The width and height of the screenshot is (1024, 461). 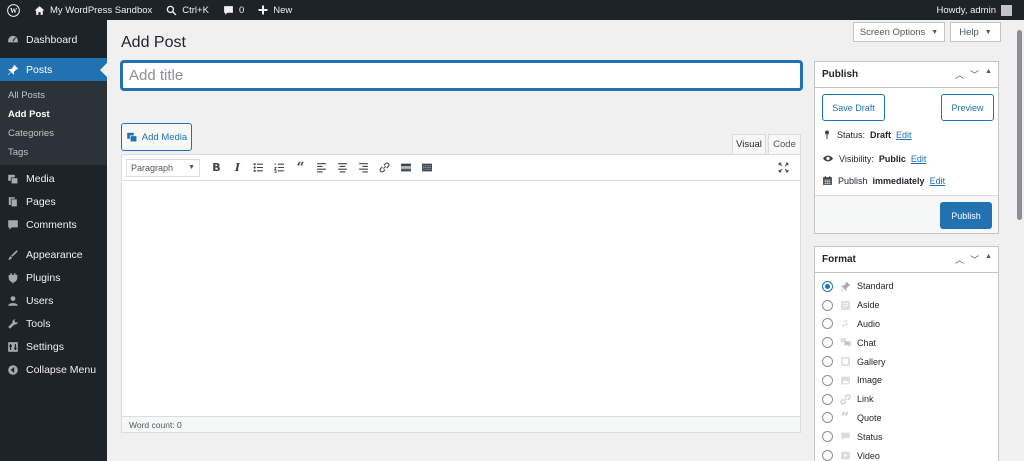 What do you see at coordinates (300, 168) in the screenshot?
I see `blockquote-button: “` at bounding box center [300, 168].